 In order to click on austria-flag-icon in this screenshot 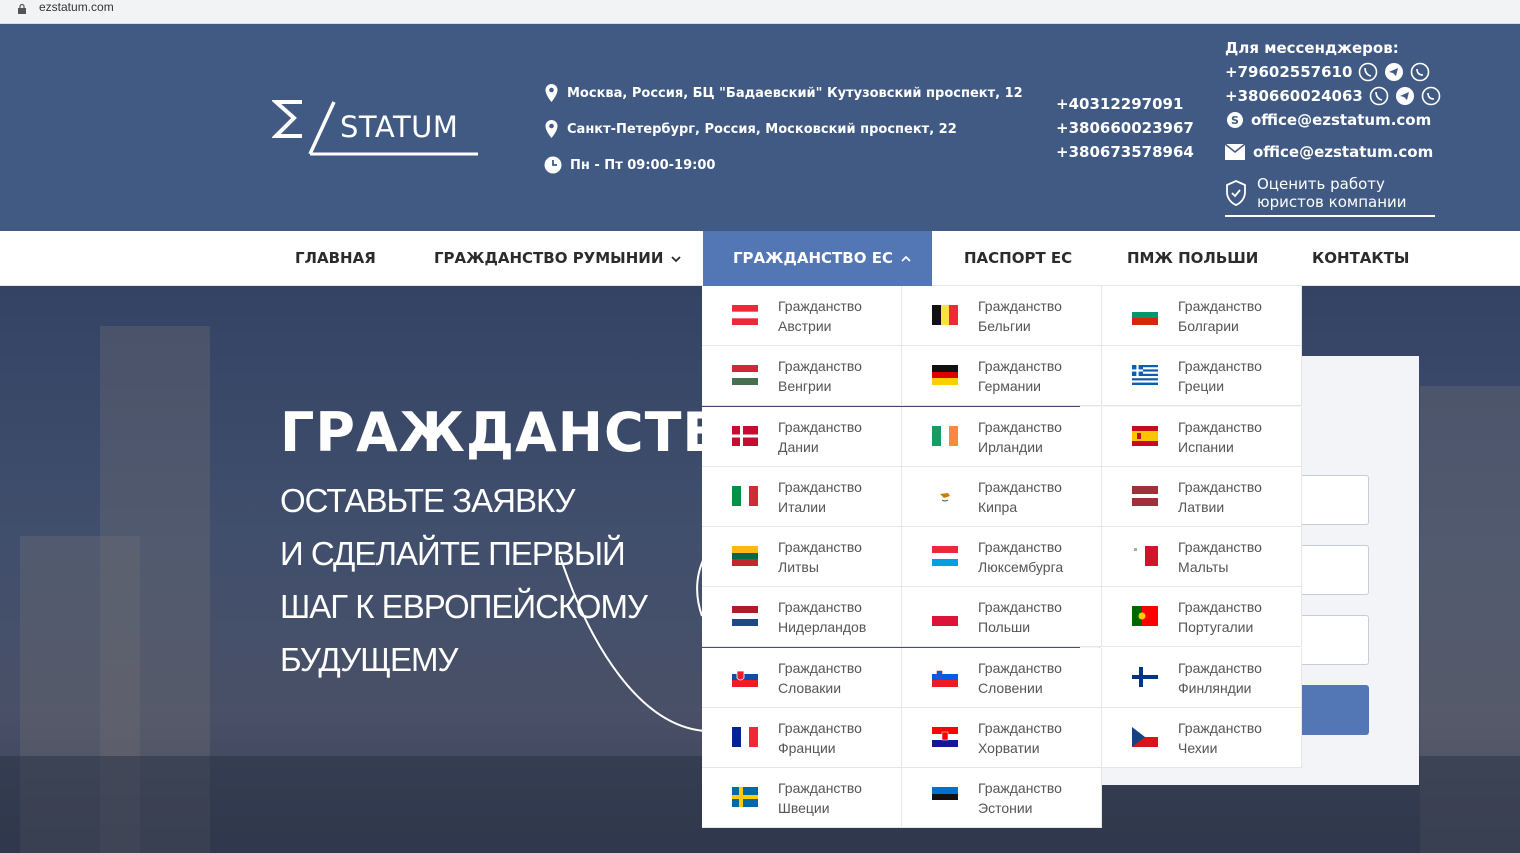, I will do `click(745, 315)`.